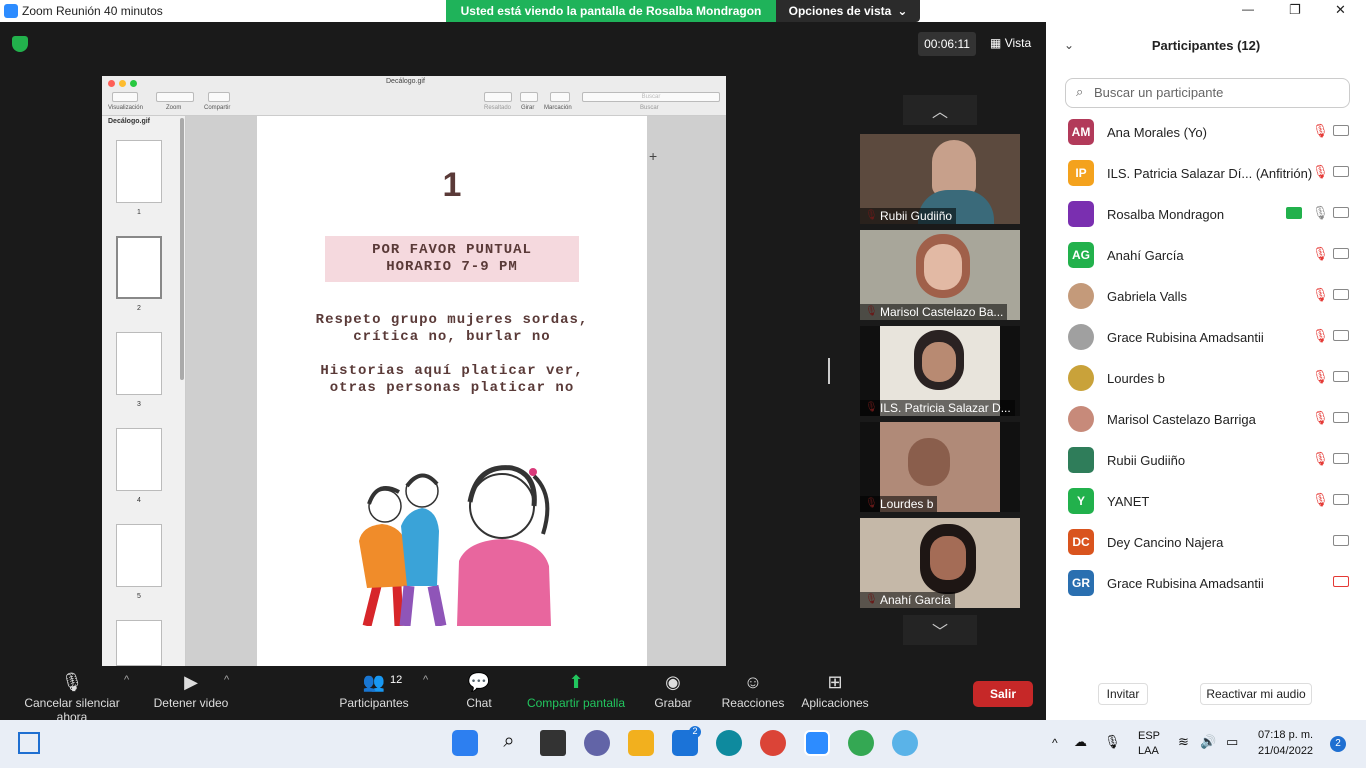 The height and width of the screenshot is (768, 1366). I want to click on crosshair-cursor: +, so click(653, 156).